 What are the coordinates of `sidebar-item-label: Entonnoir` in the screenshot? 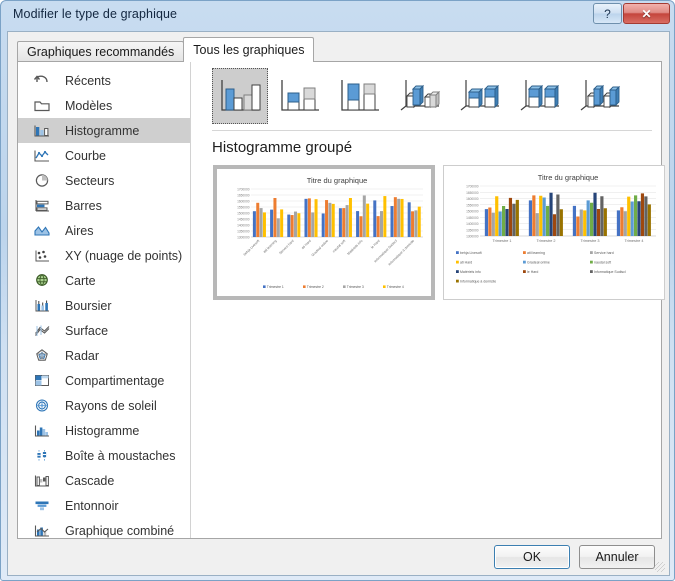 It's located at (92, 505).